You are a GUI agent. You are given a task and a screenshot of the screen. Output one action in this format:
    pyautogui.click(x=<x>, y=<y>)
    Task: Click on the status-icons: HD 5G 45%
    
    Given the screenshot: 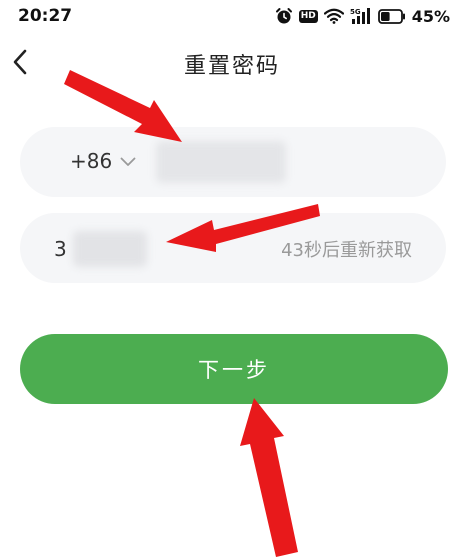 What is the action you would take?
    pyautogui.click(x=362, y=16)
    